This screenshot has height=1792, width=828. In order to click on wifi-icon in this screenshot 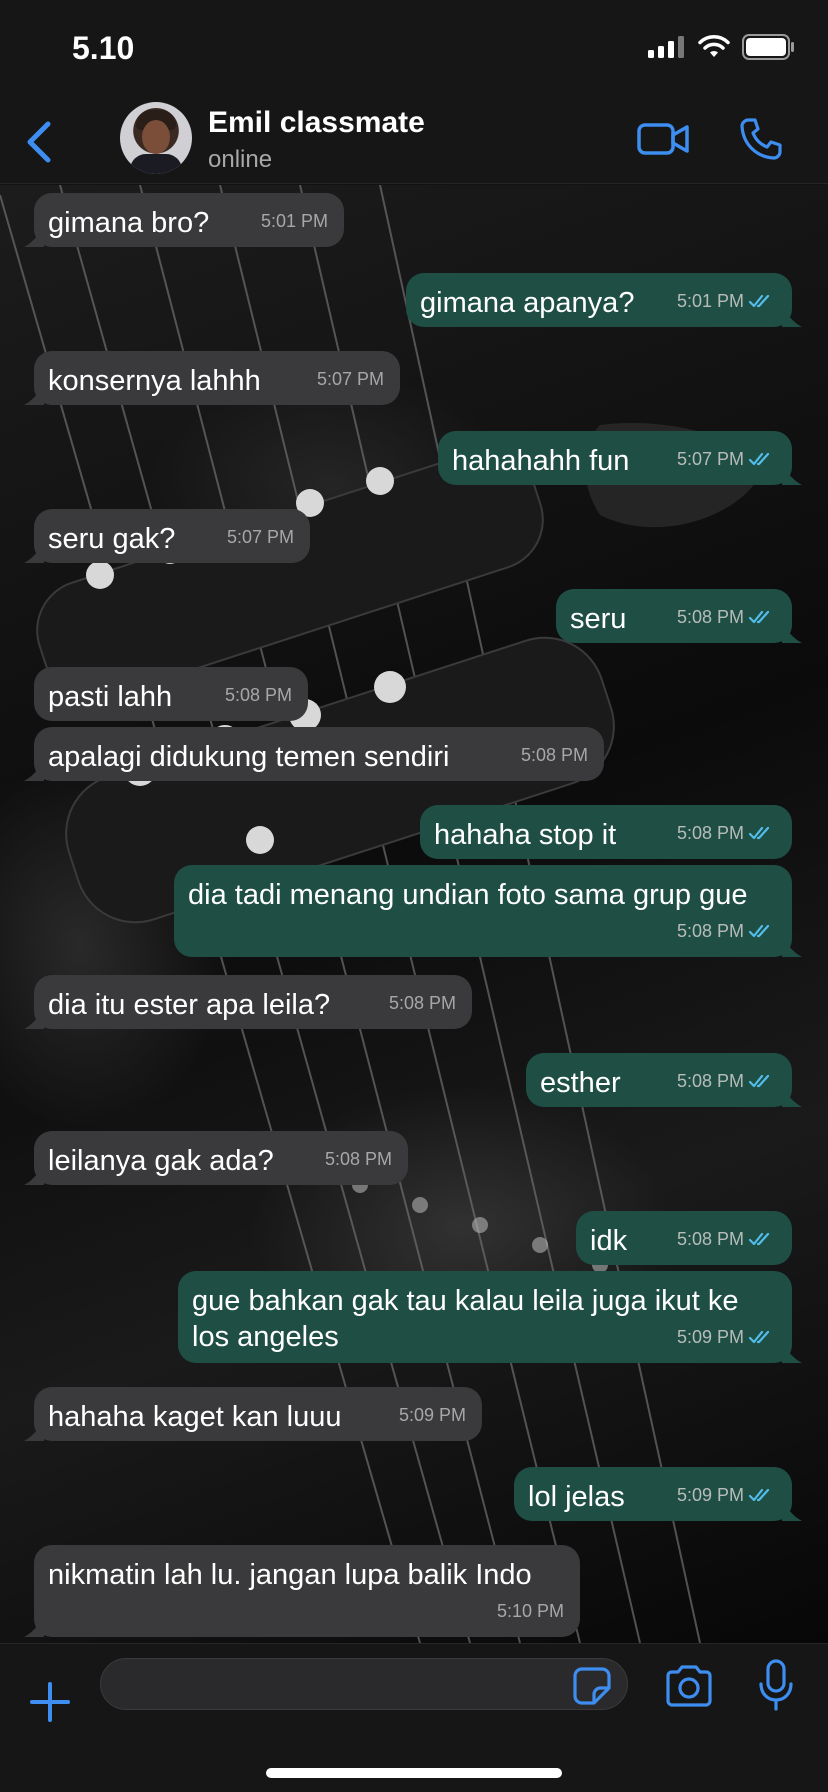, I will do `click(714, 46)`.